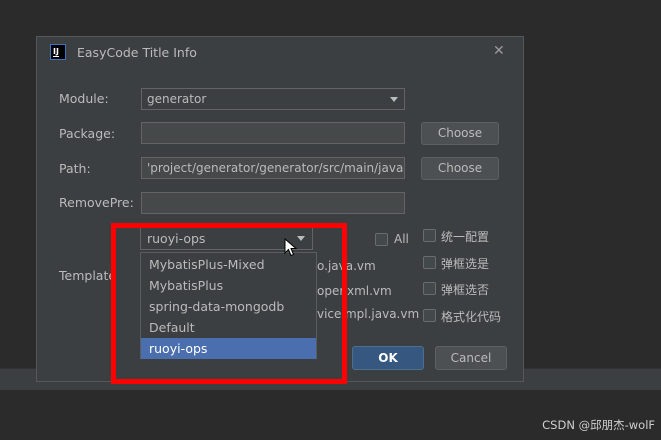 This screenshot has width=661, height=440. I want to click on mouse-cursor-icon, so click(291, 247).